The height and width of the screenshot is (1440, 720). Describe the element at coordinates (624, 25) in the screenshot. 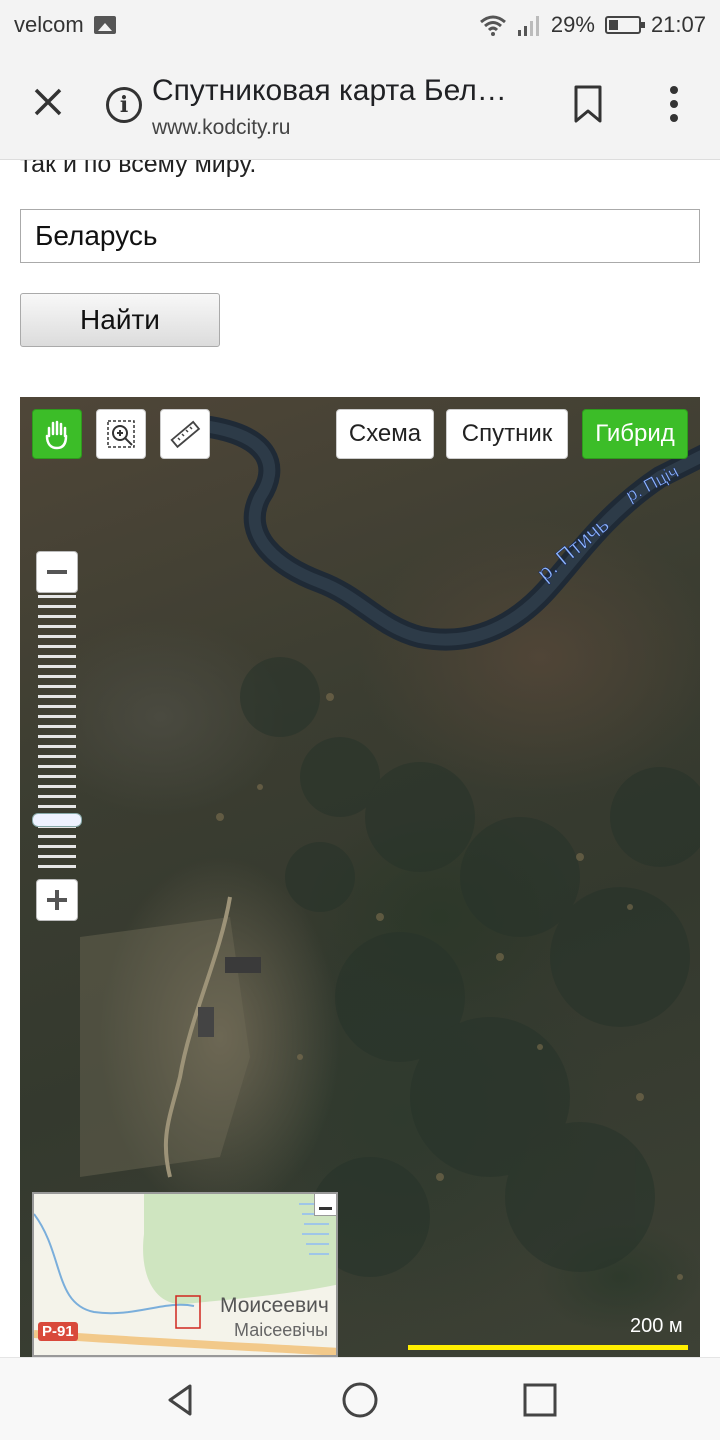

I see `battery-icon` at that location.